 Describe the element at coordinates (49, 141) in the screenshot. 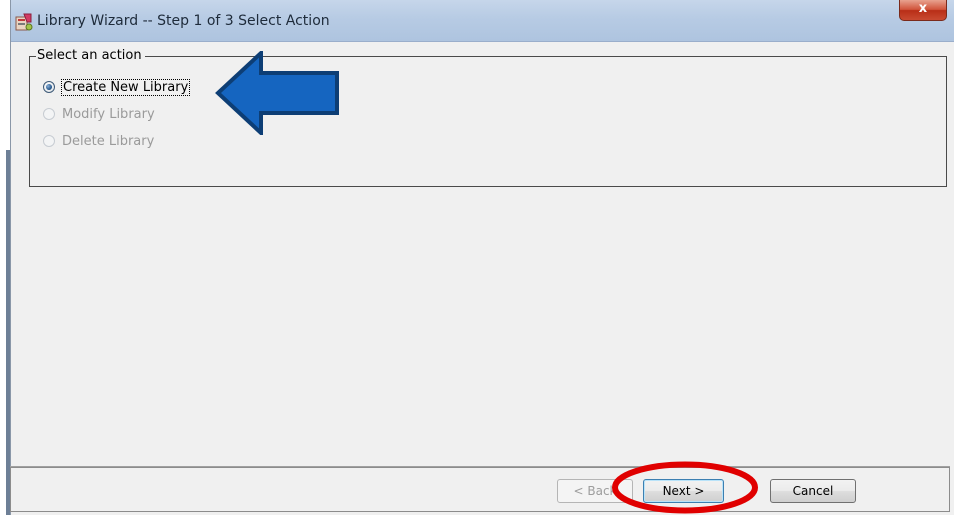

I see `radio-delete-library` at that location.